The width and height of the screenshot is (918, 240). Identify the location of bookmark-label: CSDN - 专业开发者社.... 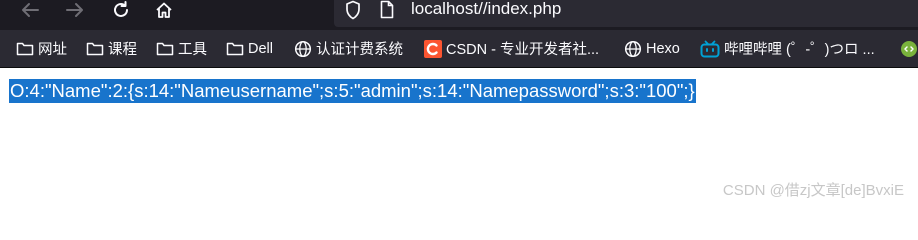
(523, 50).